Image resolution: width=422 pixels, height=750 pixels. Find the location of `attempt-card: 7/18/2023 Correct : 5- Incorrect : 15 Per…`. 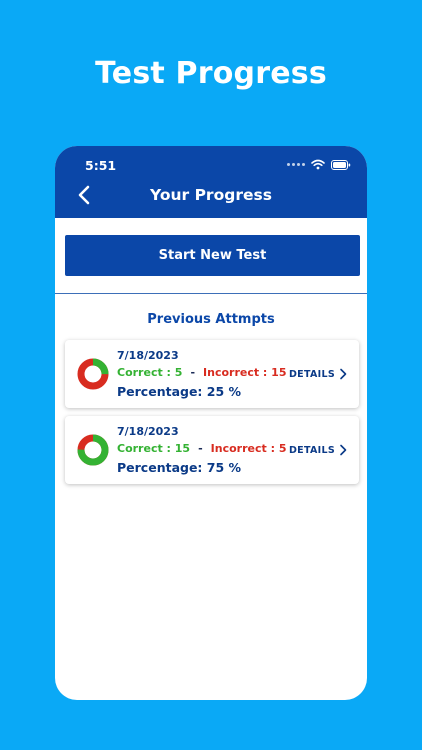

attempt-card: 7/18/2023 Correct : 5- Incorrect : 15 Per… is located at coordinates (212, 374).